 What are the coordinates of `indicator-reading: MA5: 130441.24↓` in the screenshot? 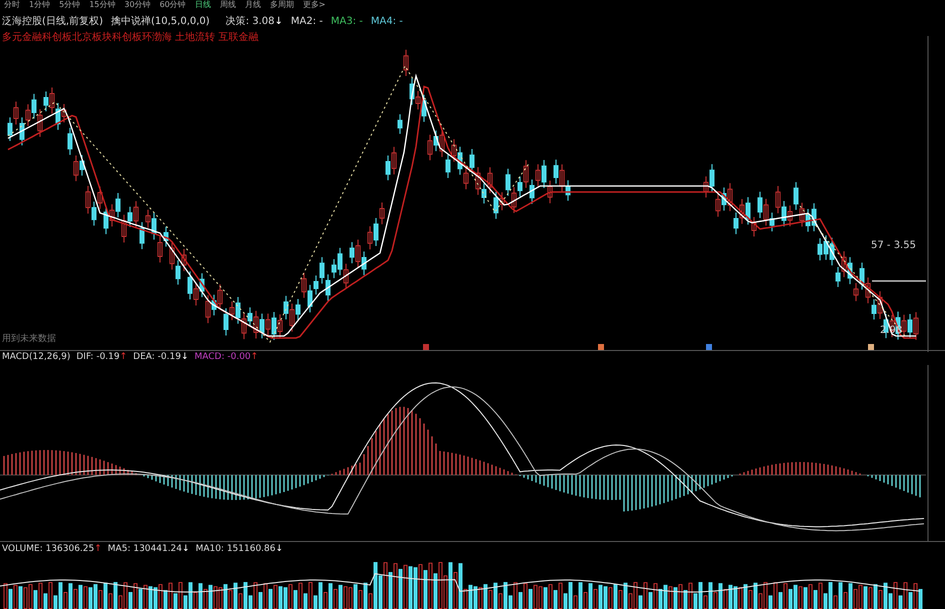 It's located at (149, 549).